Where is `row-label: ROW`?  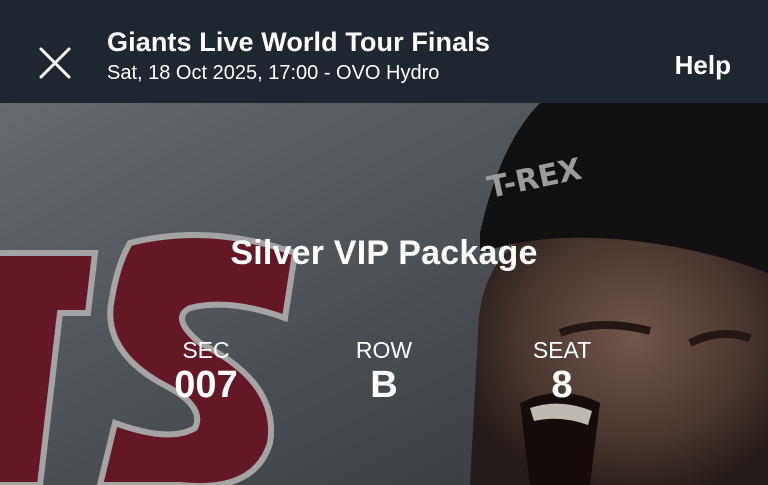 row-label: ROW is located at coordinates (384, 350).